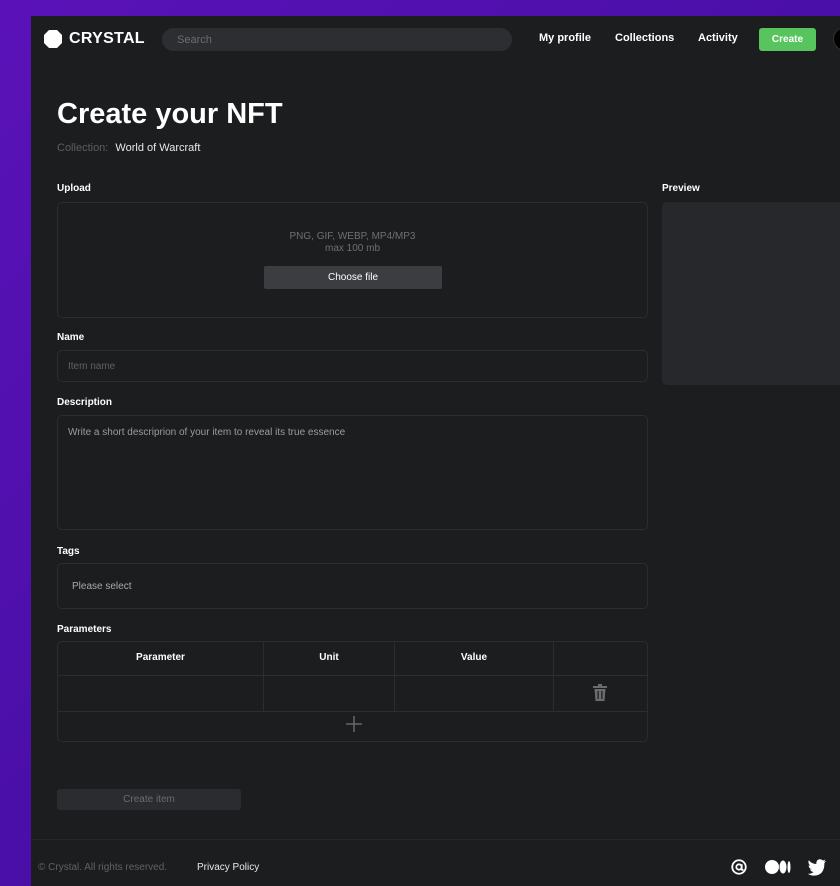 Image resolution: width=840 pixels, height=886 pixels. Describe the element at coordinates (751, 293) in the screenshot. I see `preview-panel` at that location.